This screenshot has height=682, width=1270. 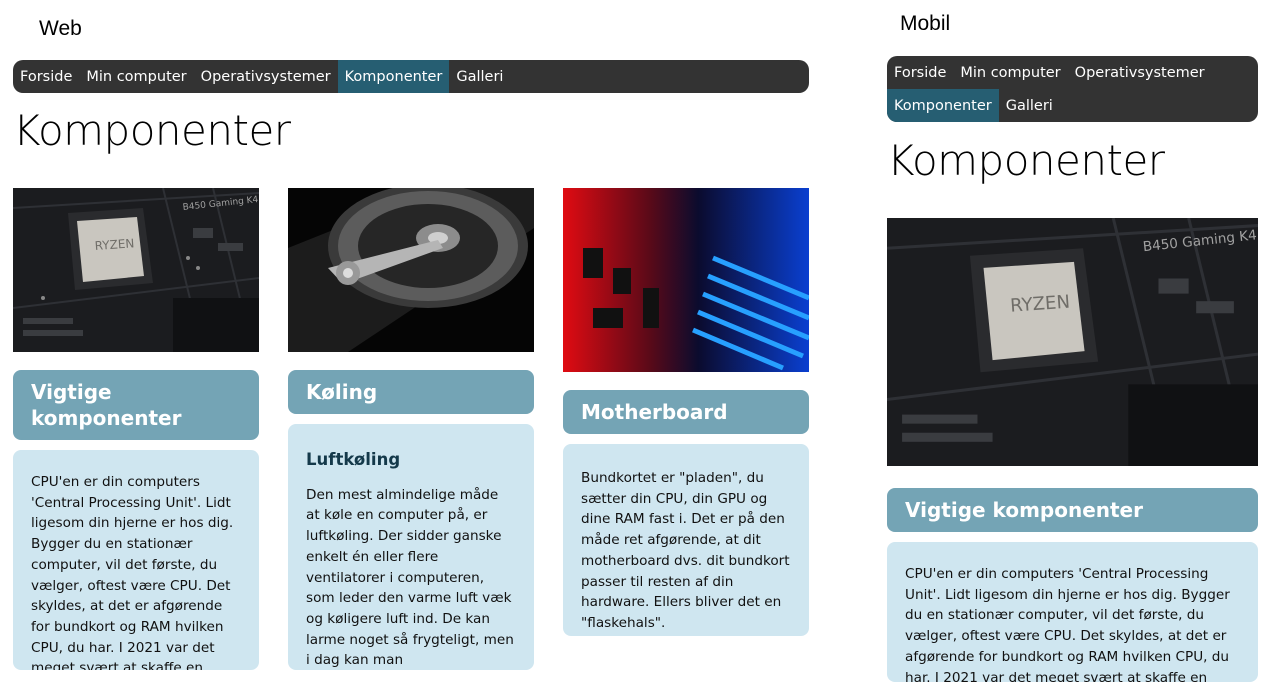 What do you see at coordinates (152, 130) in the screenshot?
I see `page-title: Komponenter` at bounding box center [152, 130].